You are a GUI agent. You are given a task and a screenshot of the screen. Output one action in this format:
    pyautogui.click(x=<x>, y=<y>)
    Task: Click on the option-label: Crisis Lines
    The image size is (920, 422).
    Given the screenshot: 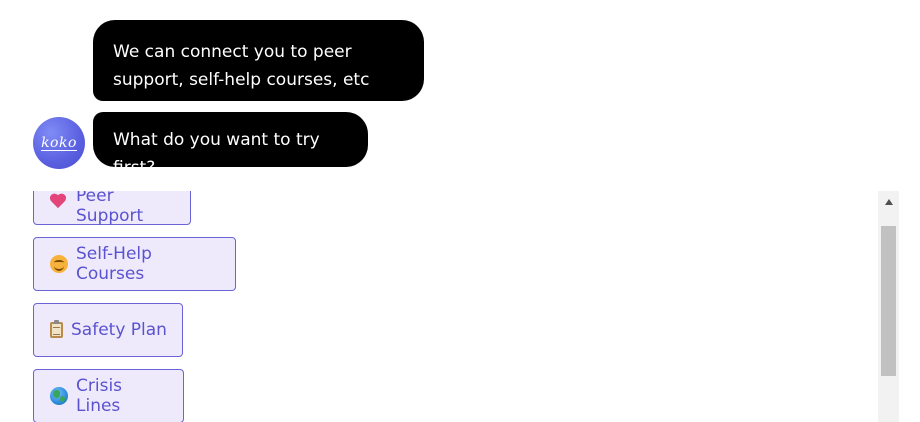 What is the action you would take?
    pyautogui.click(x=99, y=396)
    